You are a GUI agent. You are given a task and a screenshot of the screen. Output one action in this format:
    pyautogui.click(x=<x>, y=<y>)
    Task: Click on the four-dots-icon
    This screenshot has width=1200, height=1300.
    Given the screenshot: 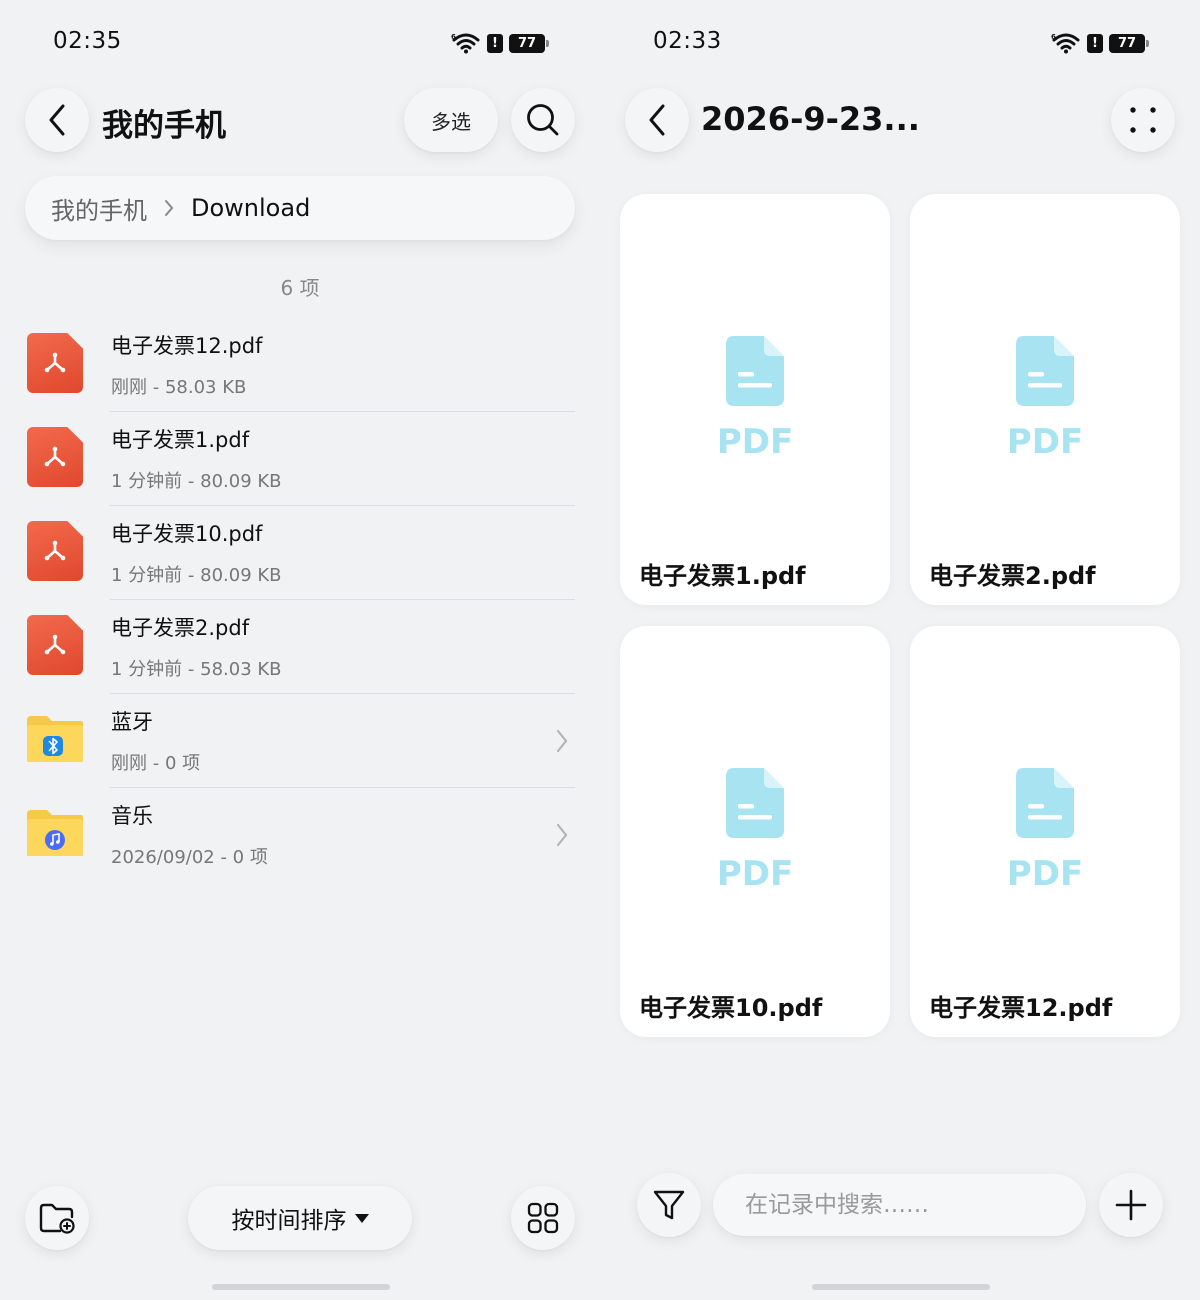 What is the action you would take?
    pyautogui.click(x=1143, y=120)
    